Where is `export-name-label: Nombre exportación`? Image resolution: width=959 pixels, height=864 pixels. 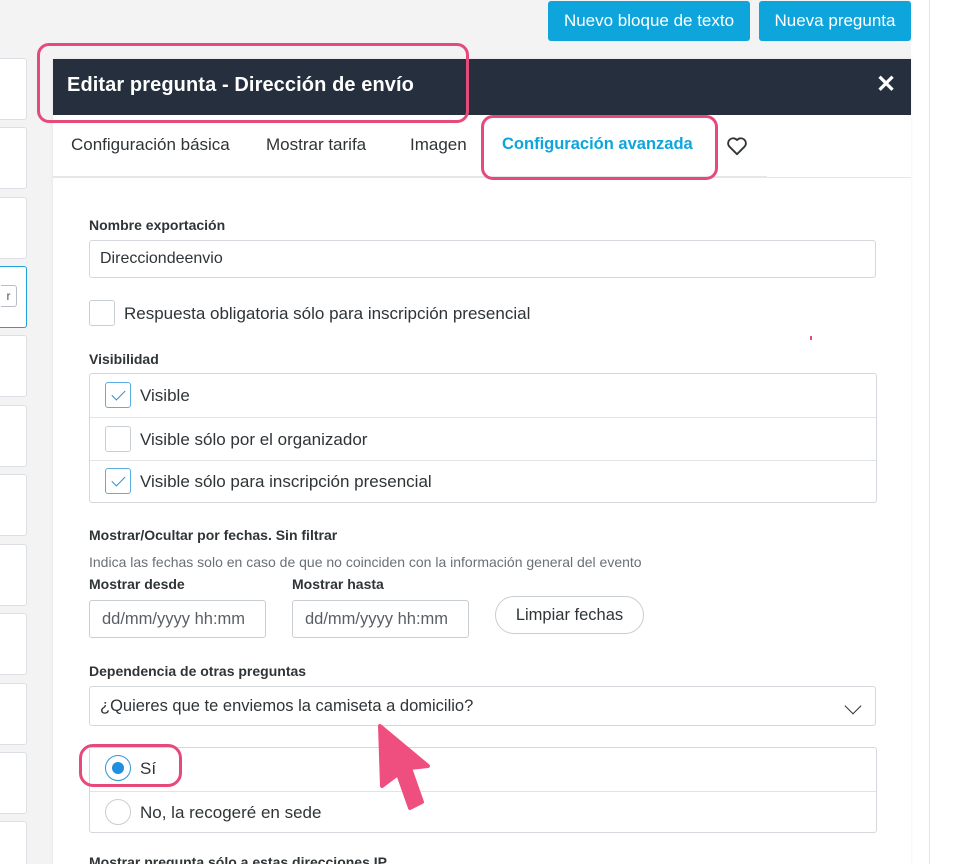 export-name-label: Nombre exportación is located at coordinates (157, 225).